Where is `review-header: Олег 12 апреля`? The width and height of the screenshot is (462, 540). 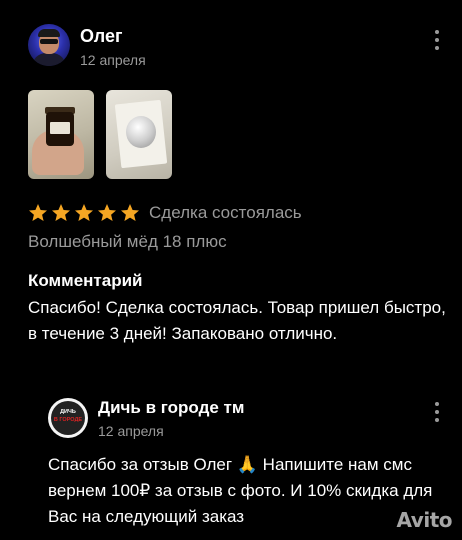 review-header: Олег 12 апреля is located at coordinates (245, 47).